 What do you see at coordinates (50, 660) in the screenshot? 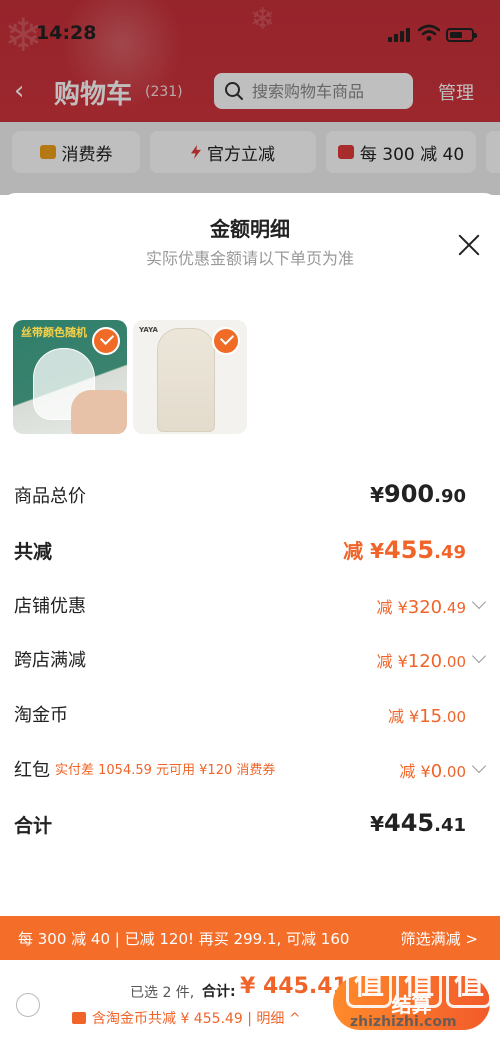
I see `row-label: 跨店满减` at bounding box center [50, 660].